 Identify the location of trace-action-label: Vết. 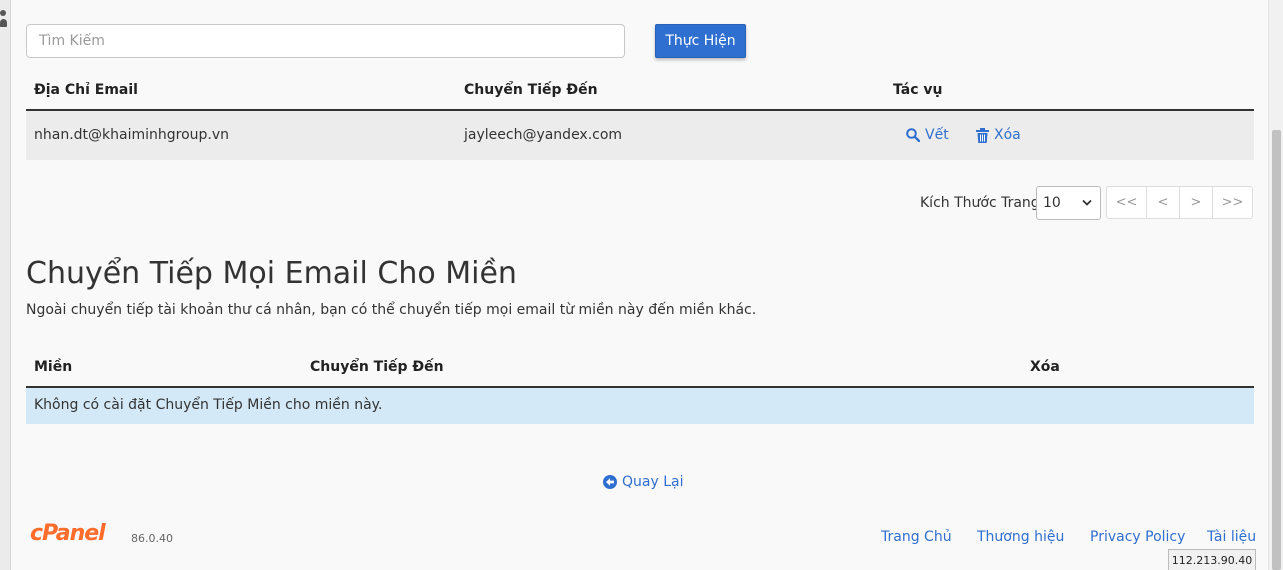
(937, 135).